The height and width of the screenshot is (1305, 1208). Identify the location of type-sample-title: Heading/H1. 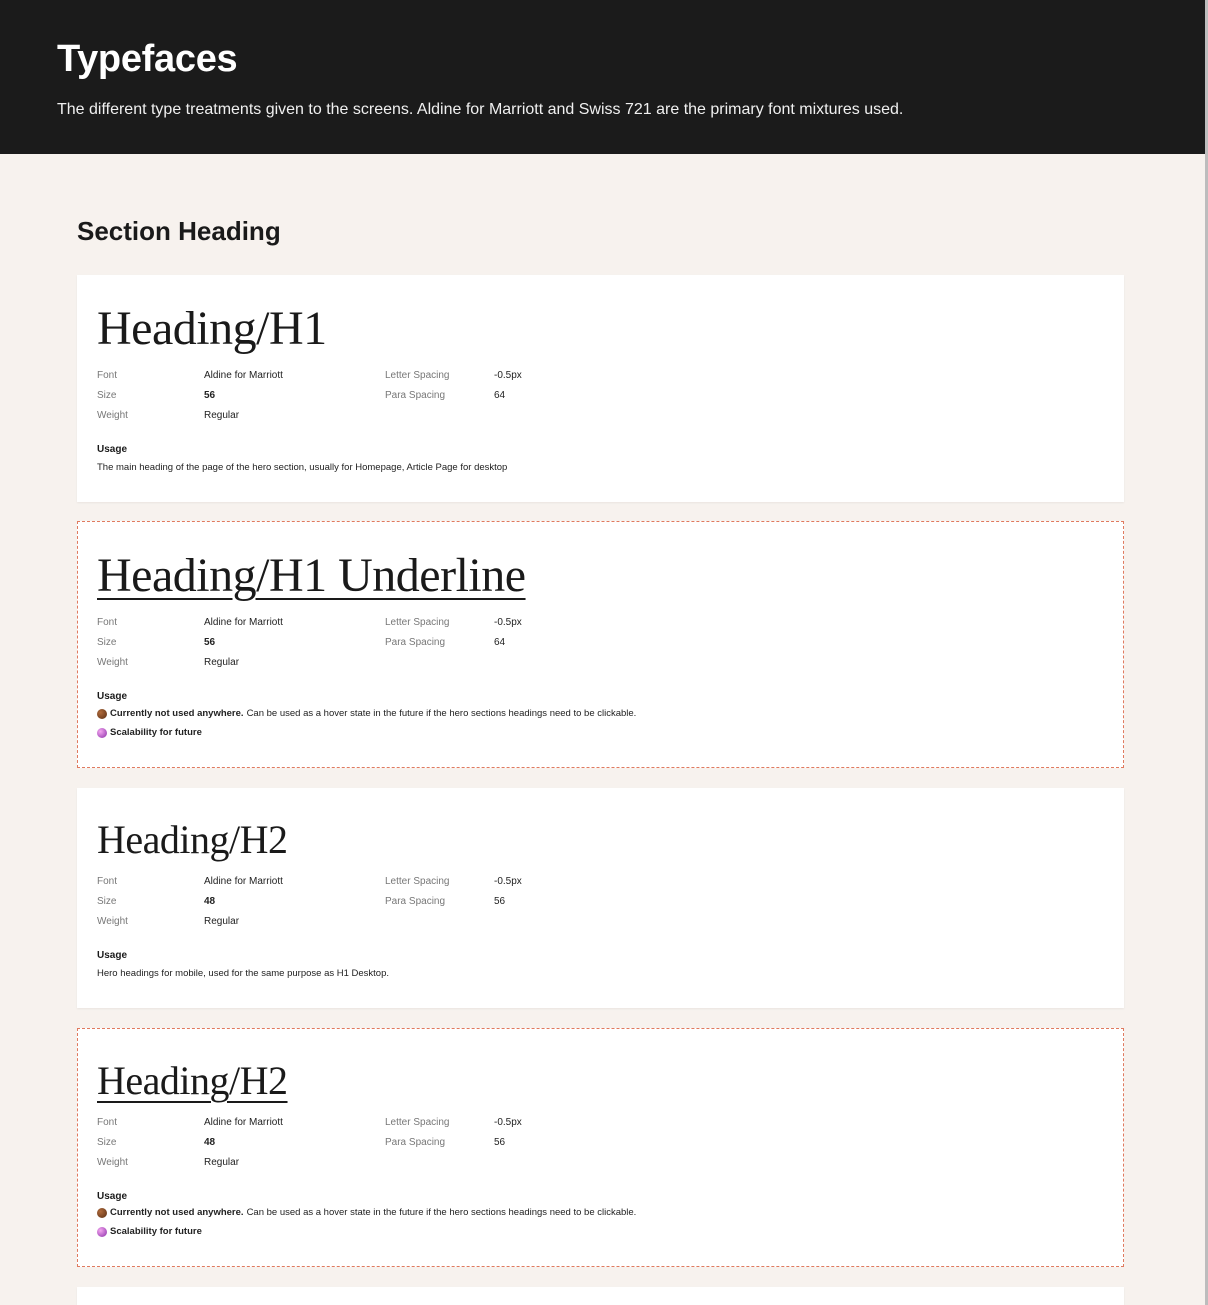
(212, 328).